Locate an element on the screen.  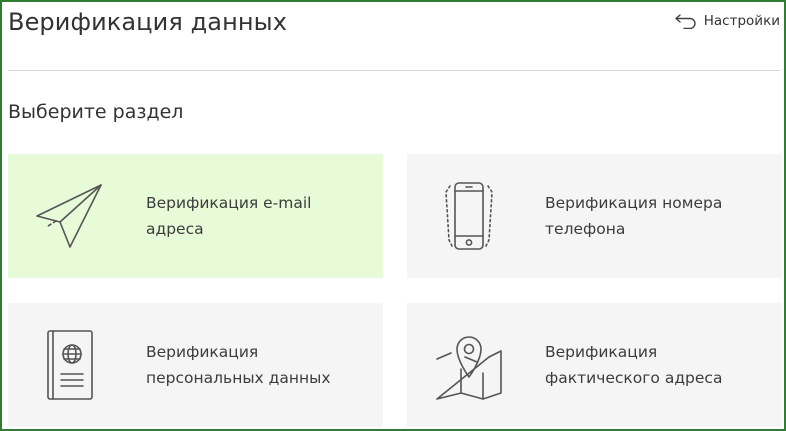
card-phone-line2: телефона is located at coordinates (585, 229).